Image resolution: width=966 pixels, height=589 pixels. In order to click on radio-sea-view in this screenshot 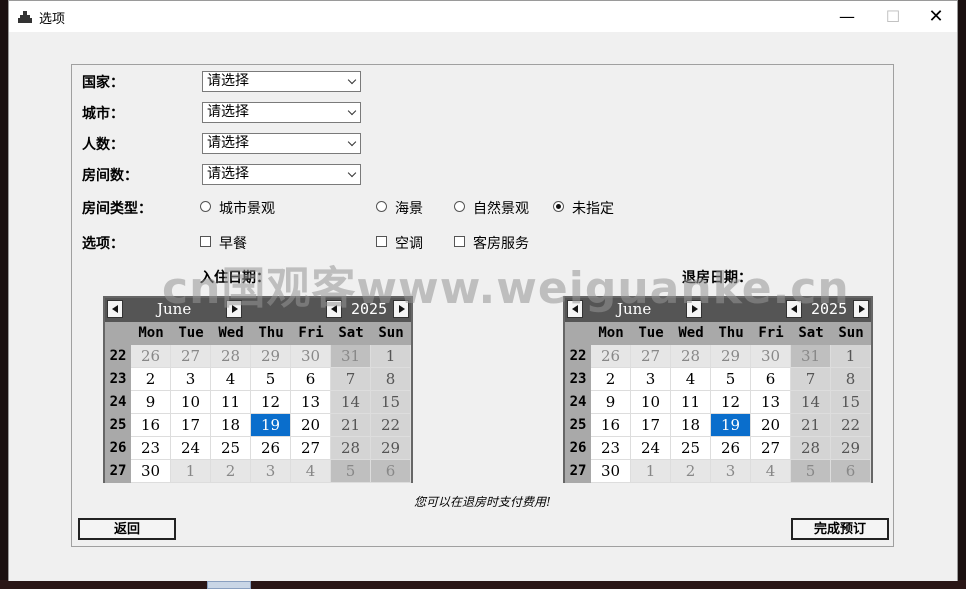, I will do `click(381, 206)`.